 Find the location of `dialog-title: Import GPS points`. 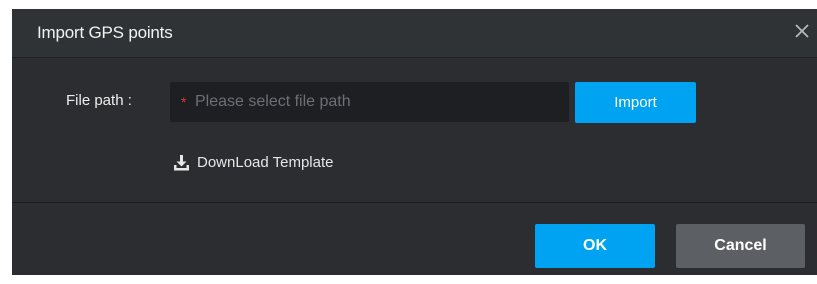

dialog-title: Import GPS points is located at coordinates (105, 32).